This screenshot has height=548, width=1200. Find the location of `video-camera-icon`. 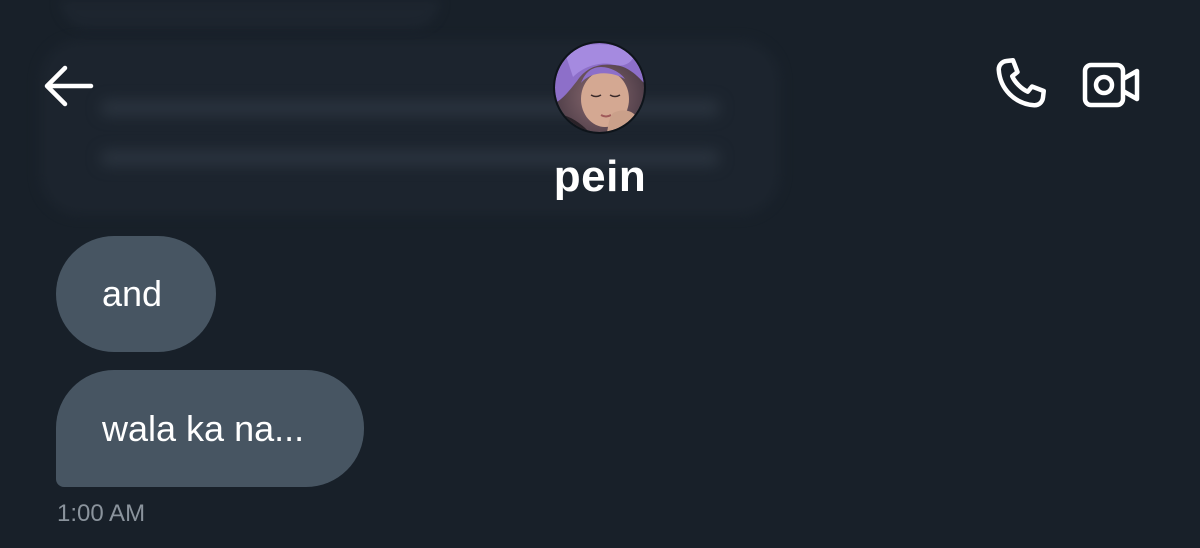

video-camera-icon is located at coordinates (1111, 87).